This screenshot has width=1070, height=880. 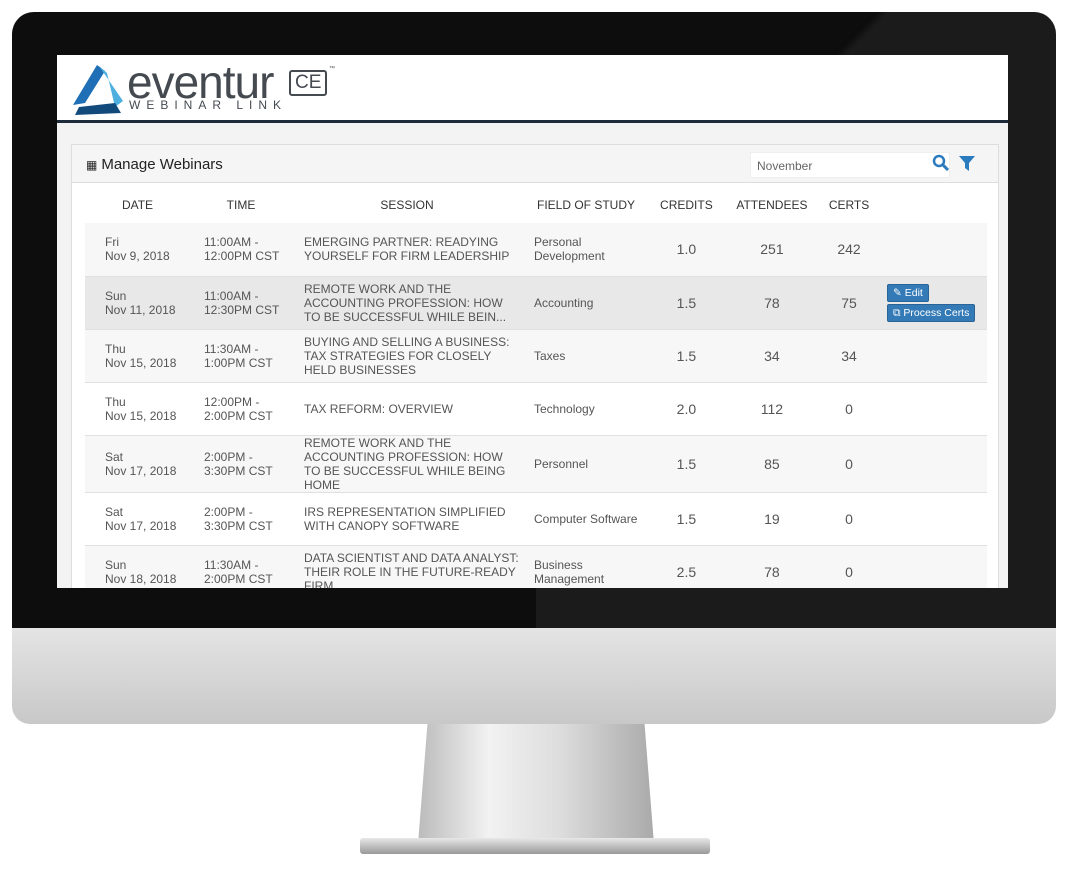 I want to click on col-session: SESSION, so click(x=407, y=205).